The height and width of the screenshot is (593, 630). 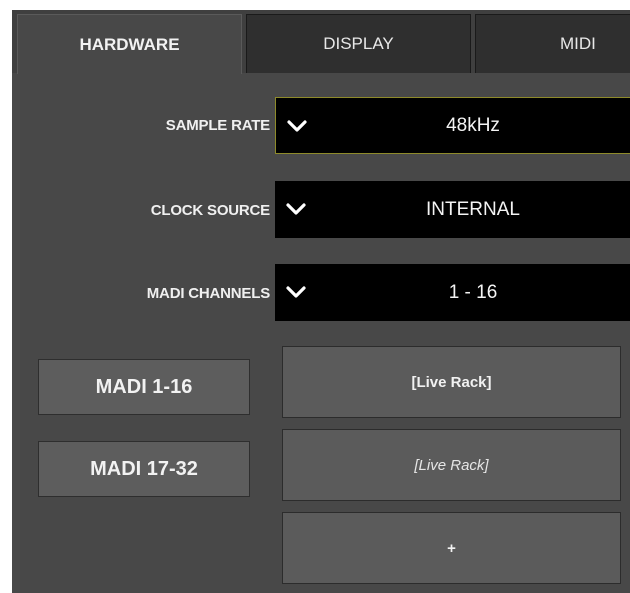 I want to click on madi-17-32-button: MADI 17-32, so click(x=144, y=469).